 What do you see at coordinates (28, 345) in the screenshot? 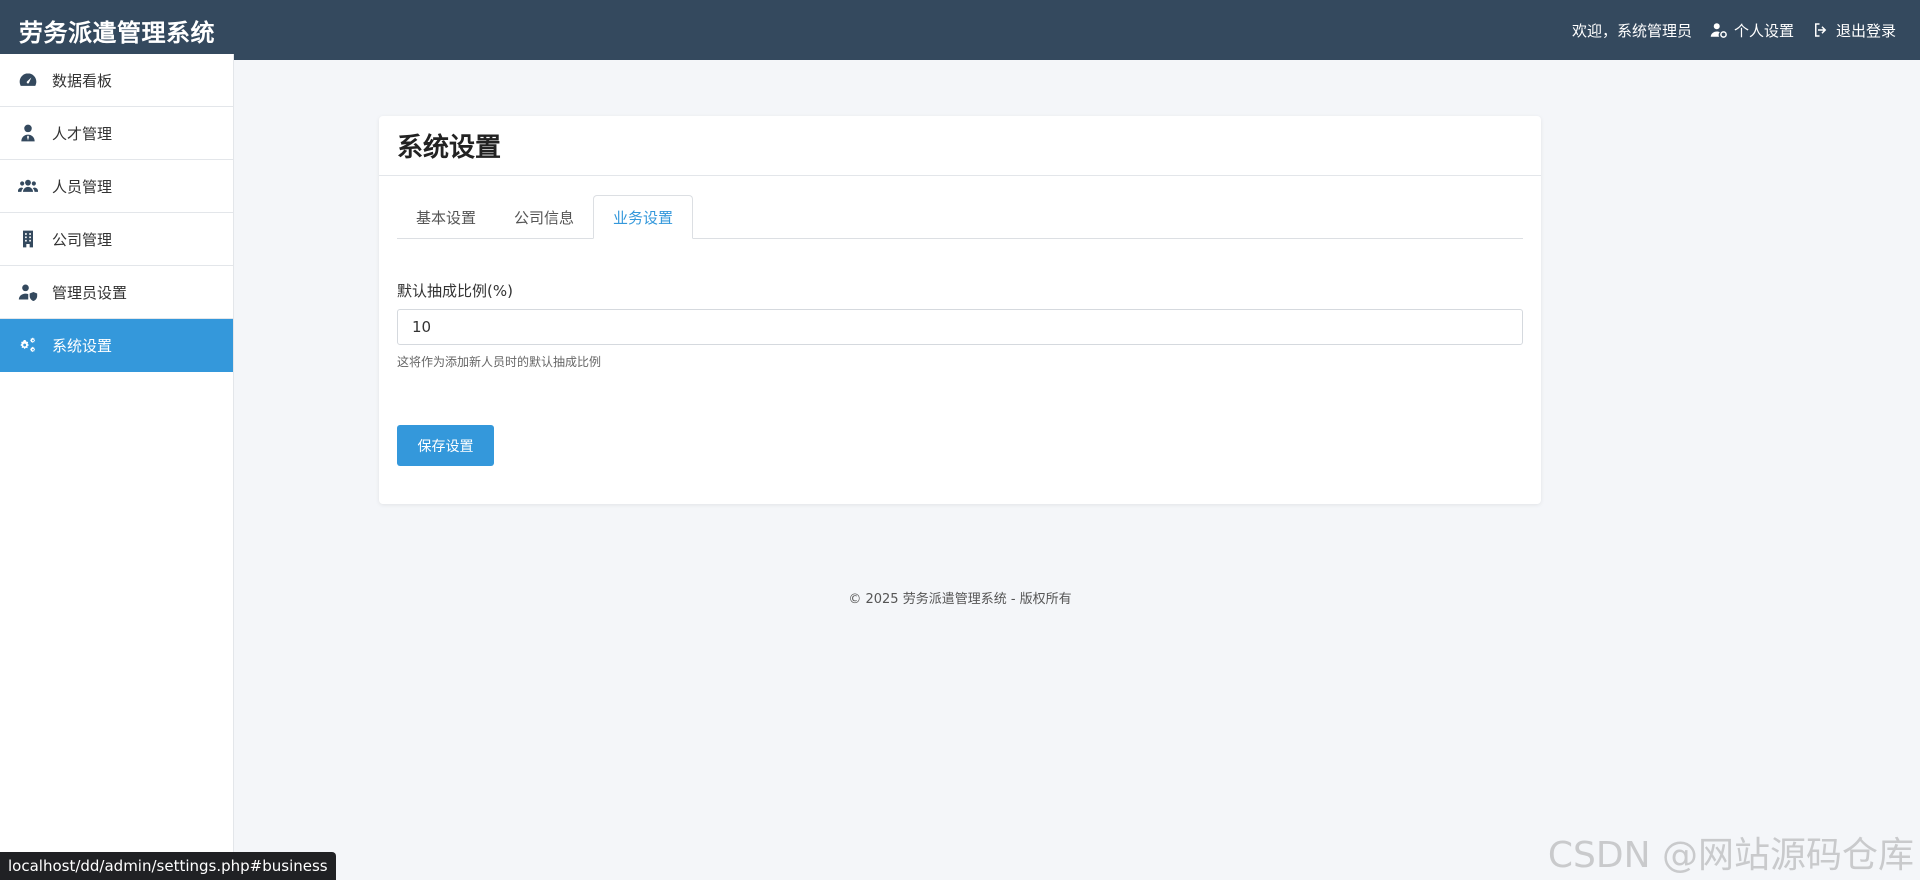
I see `cogs-icon` at bounding box center [28, 345].